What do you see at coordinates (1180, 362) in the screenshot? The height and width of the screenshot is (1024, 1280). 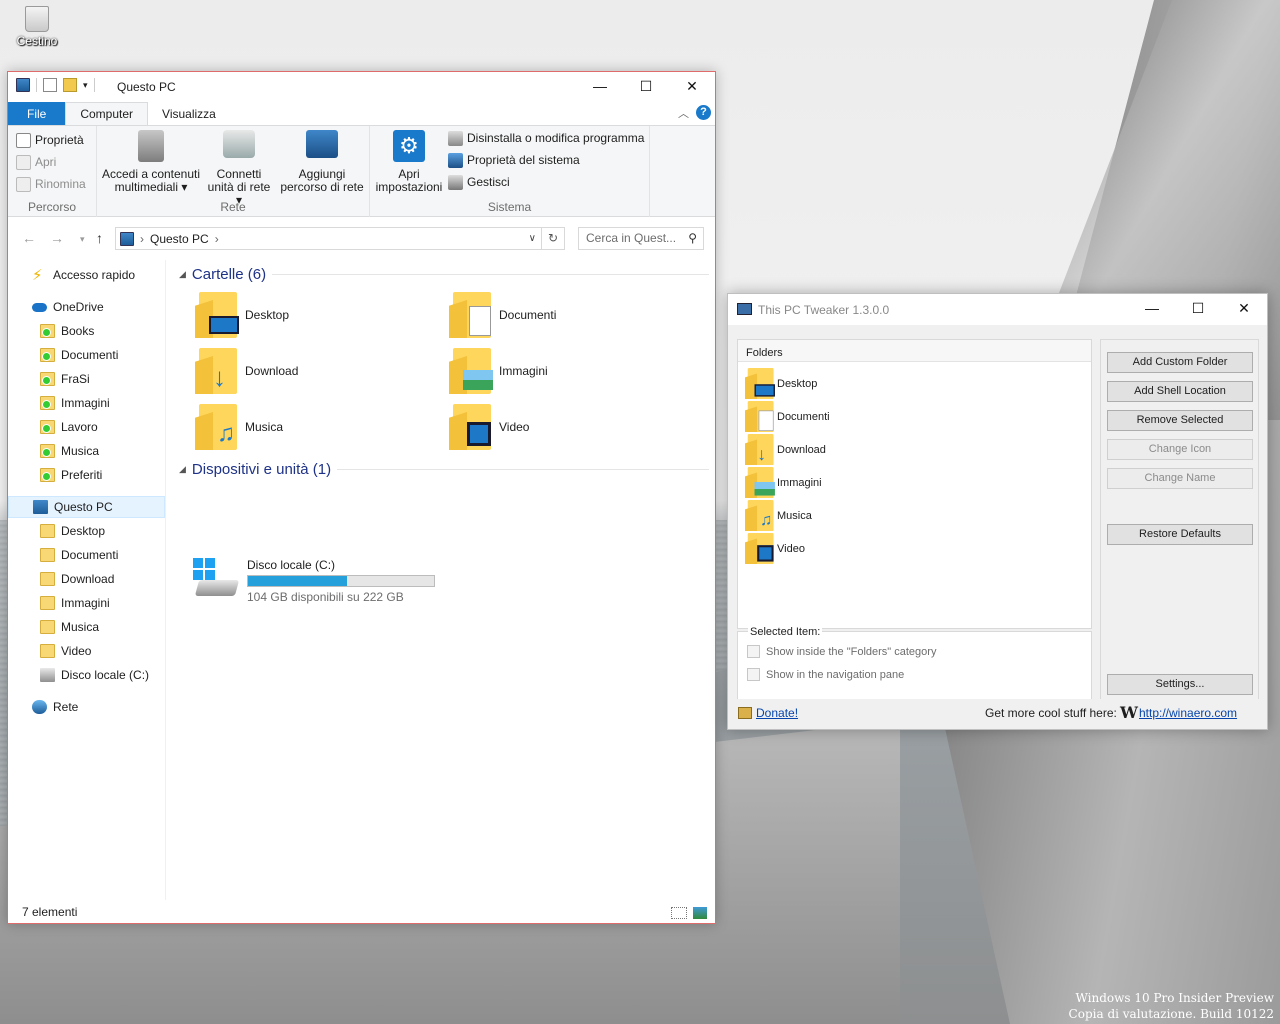 I see `add-custom-folder-button: Add Custom Folder` at bounding box center [1180, 362].